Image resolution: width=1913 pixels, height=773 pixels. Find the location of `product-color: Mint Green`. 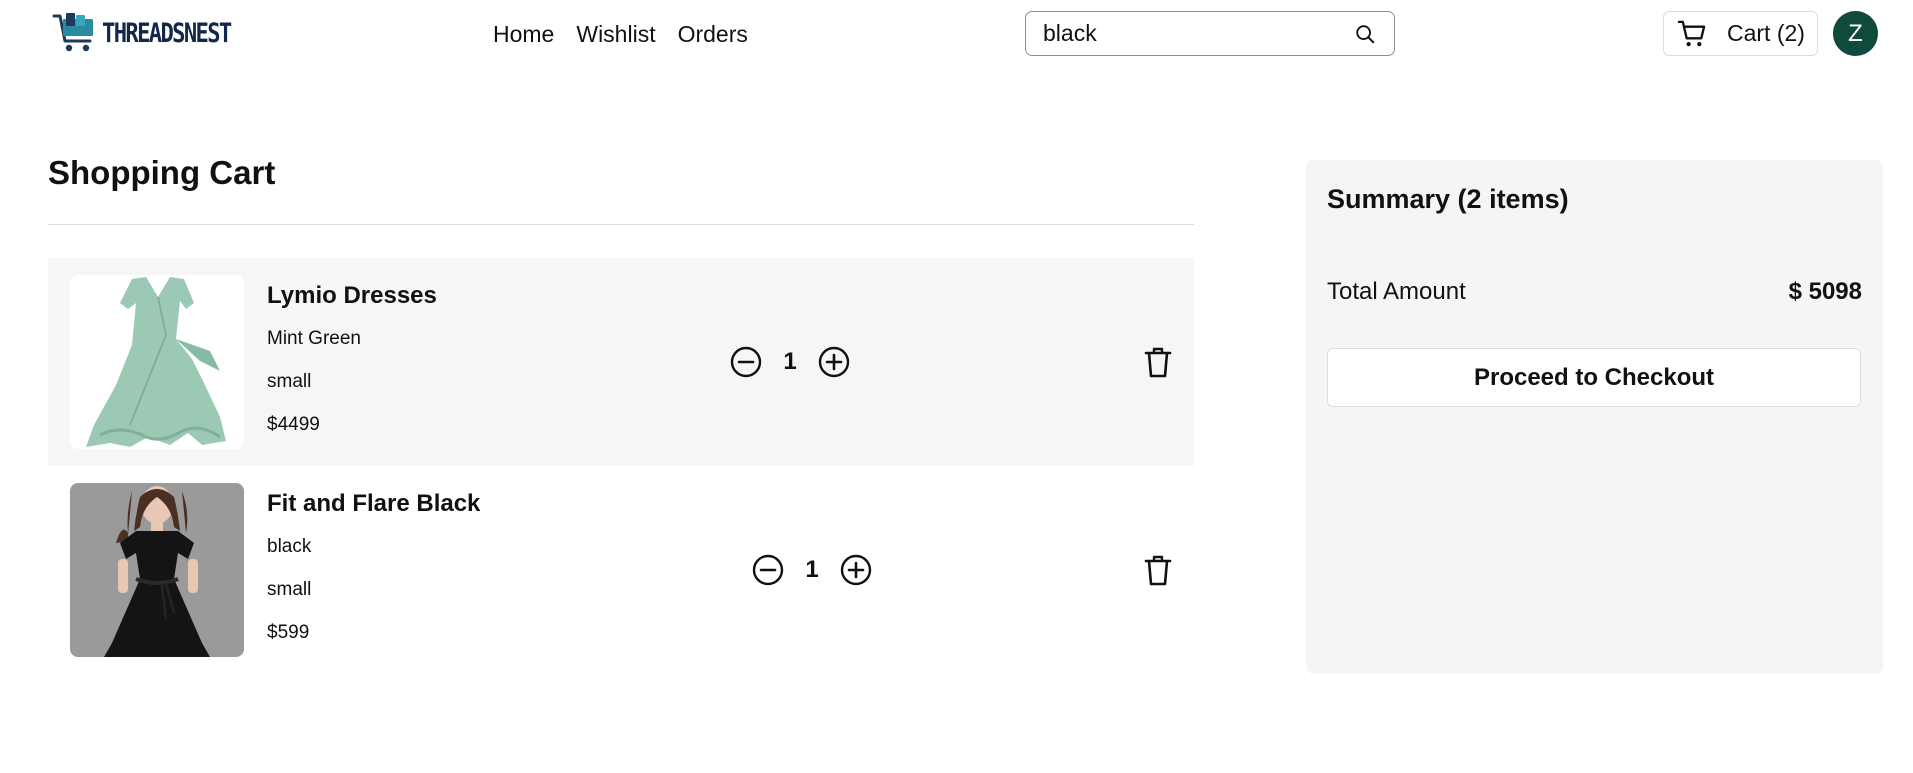

product-color: Mint Green is located at coordinates (314, 338).